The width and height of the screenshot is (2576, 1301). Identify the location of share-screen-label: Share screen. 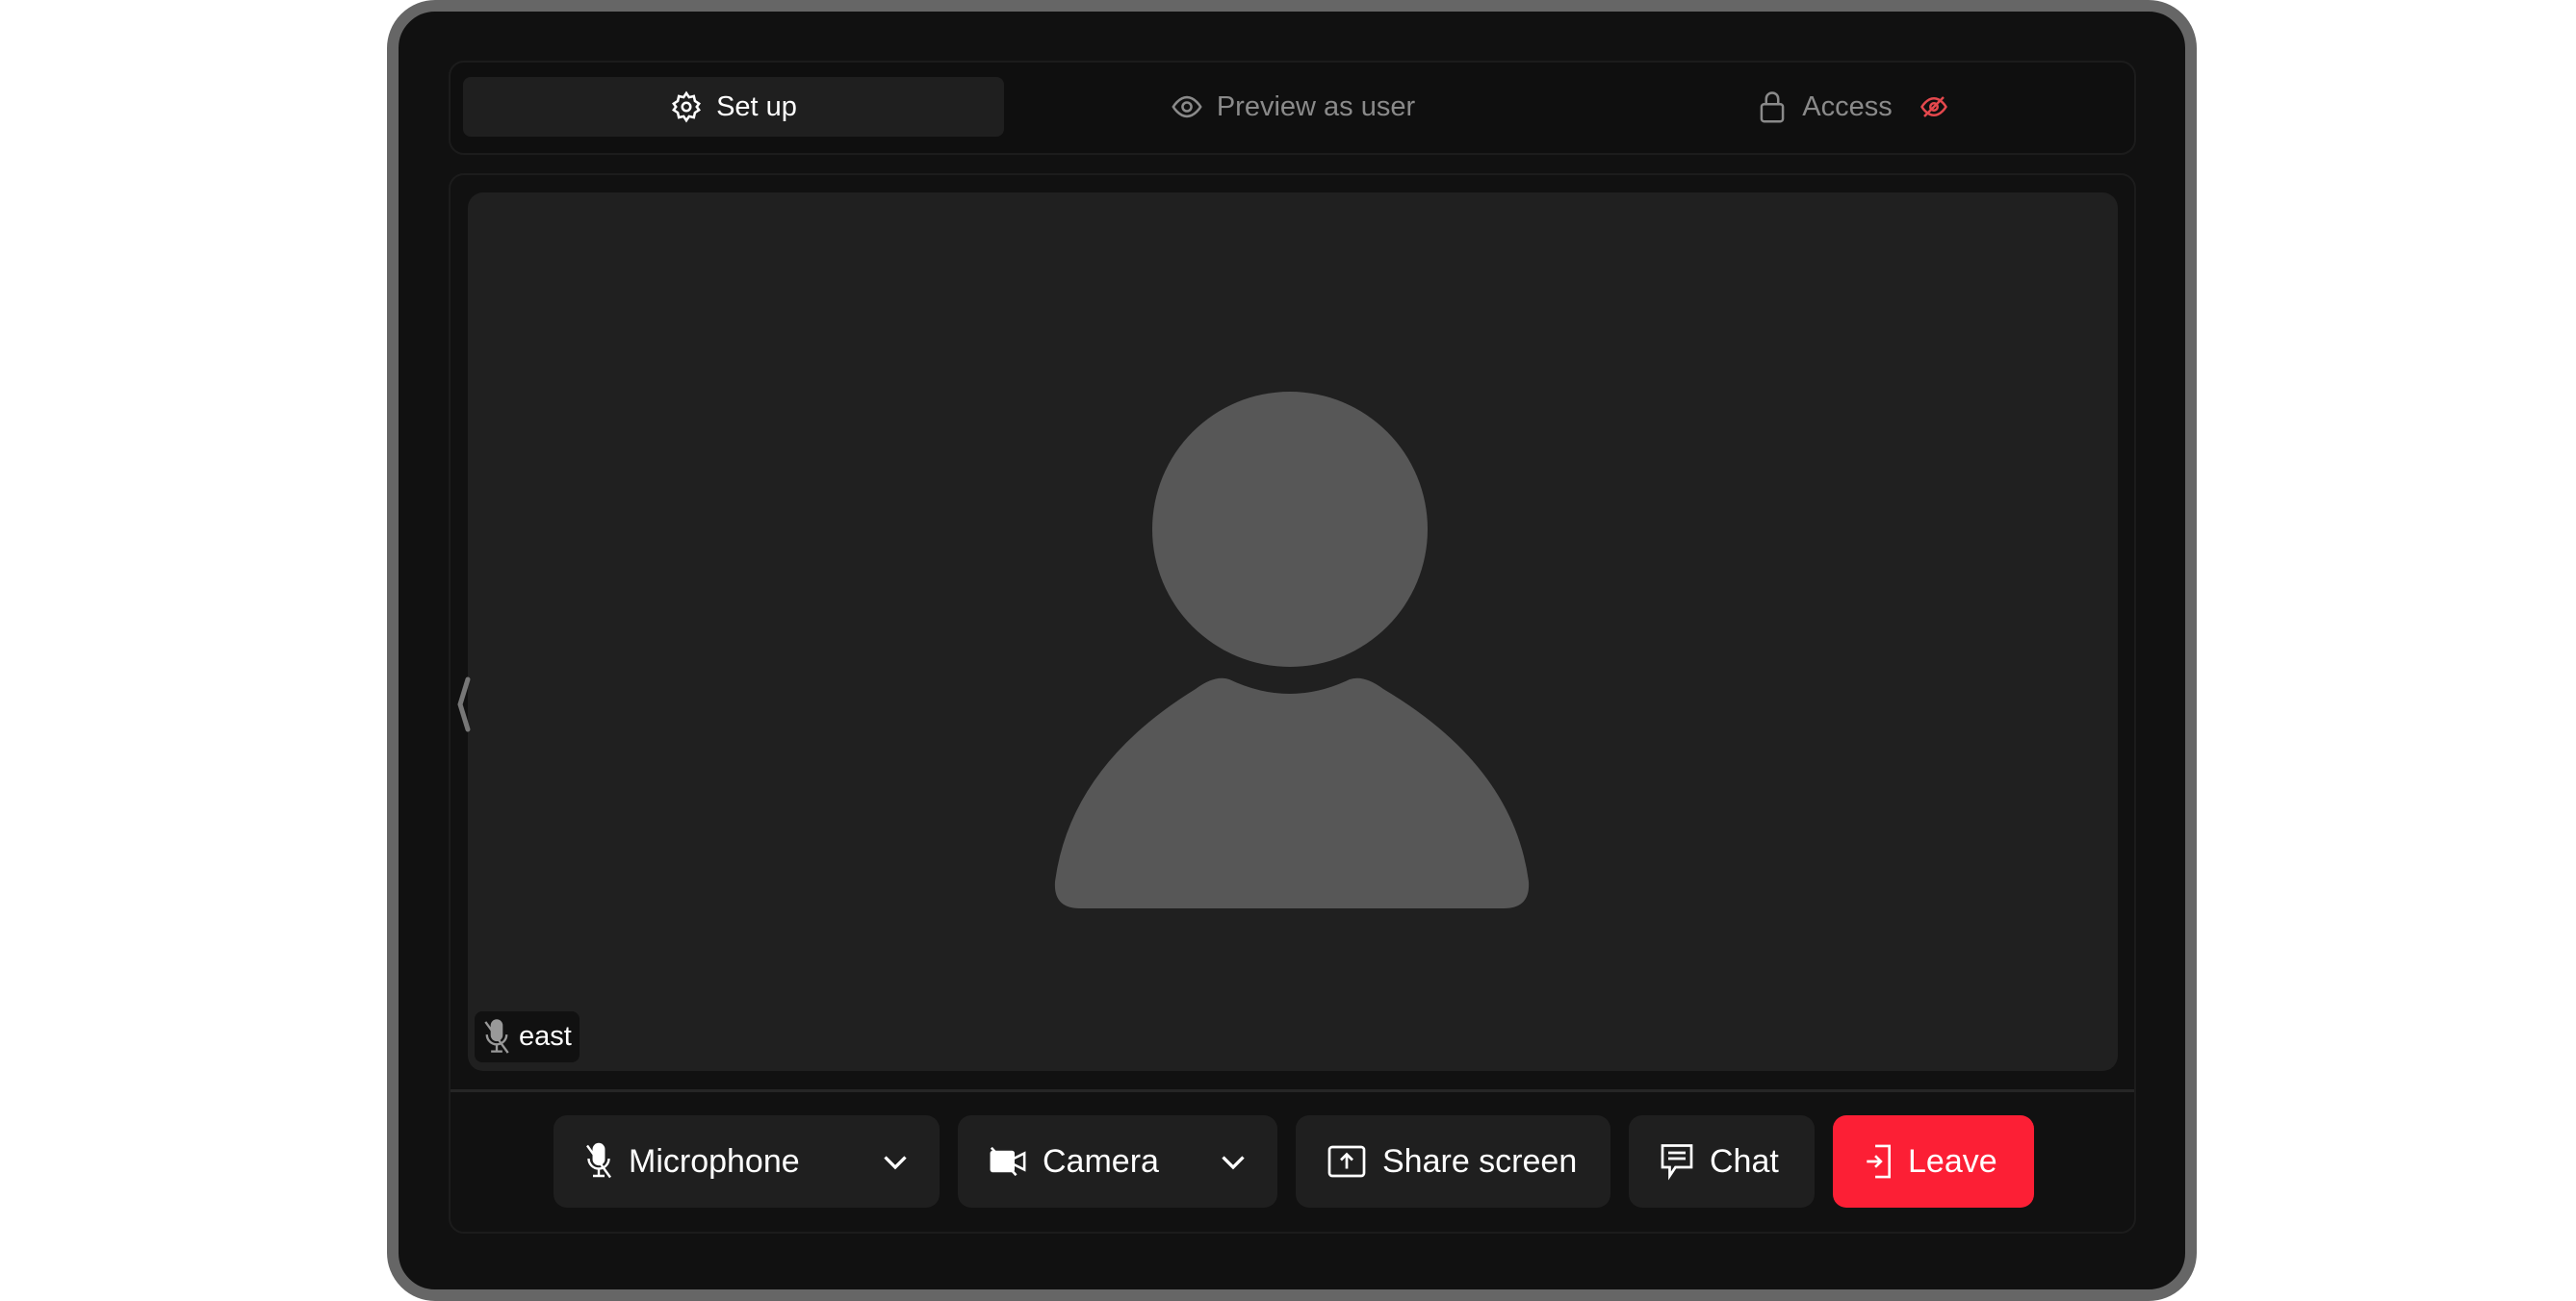
(1480, 1161).